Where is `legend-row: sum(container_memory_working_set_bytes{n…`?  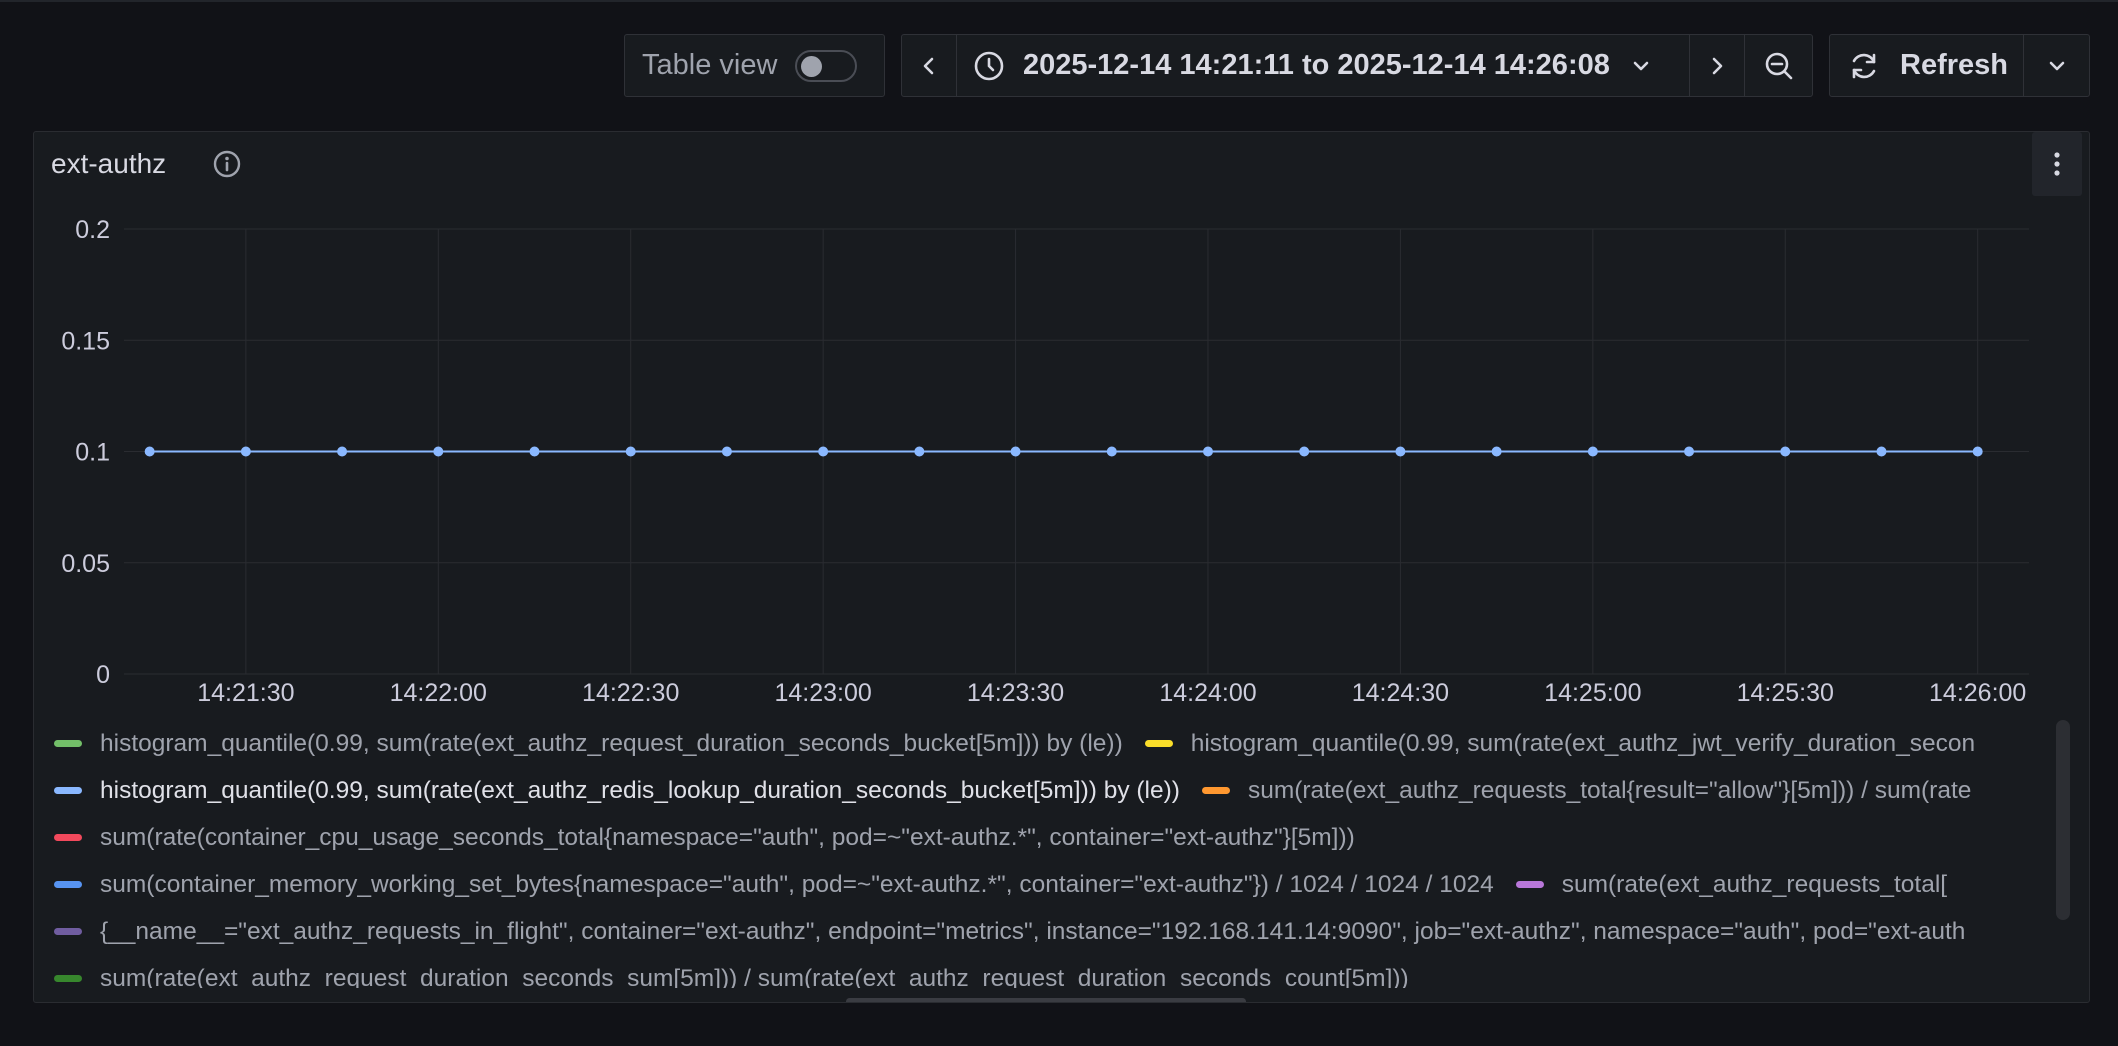 legend-row: sum(container_memory_working_set_bytes{n… is located at coordinates (1011, 884).